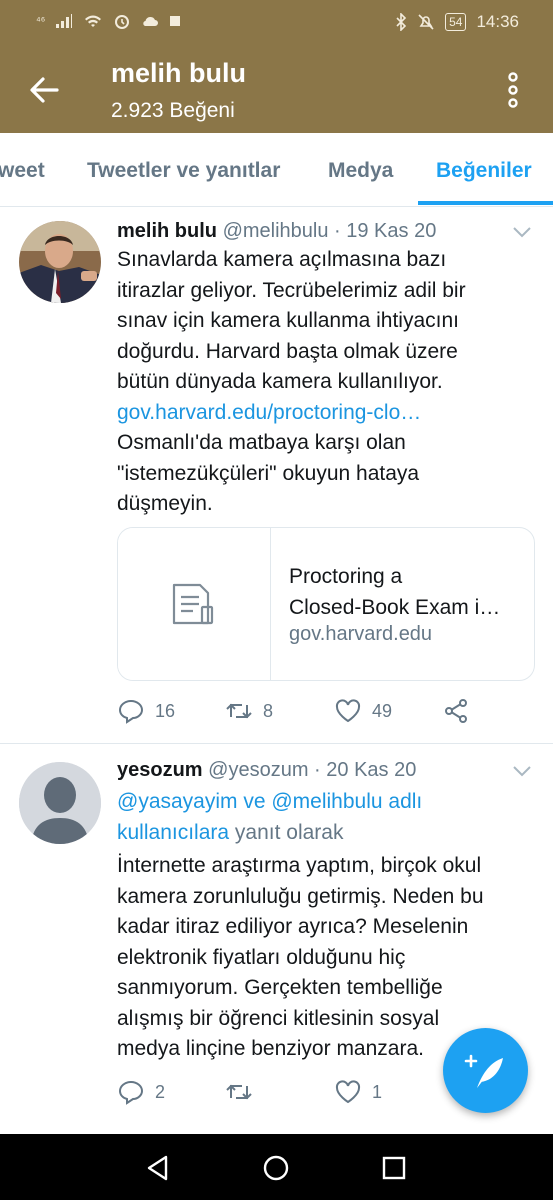  What do you see at coordinates (401, 22) in the screenshot?
I see `bluetooth-icon` at bounding box center [401, 22].